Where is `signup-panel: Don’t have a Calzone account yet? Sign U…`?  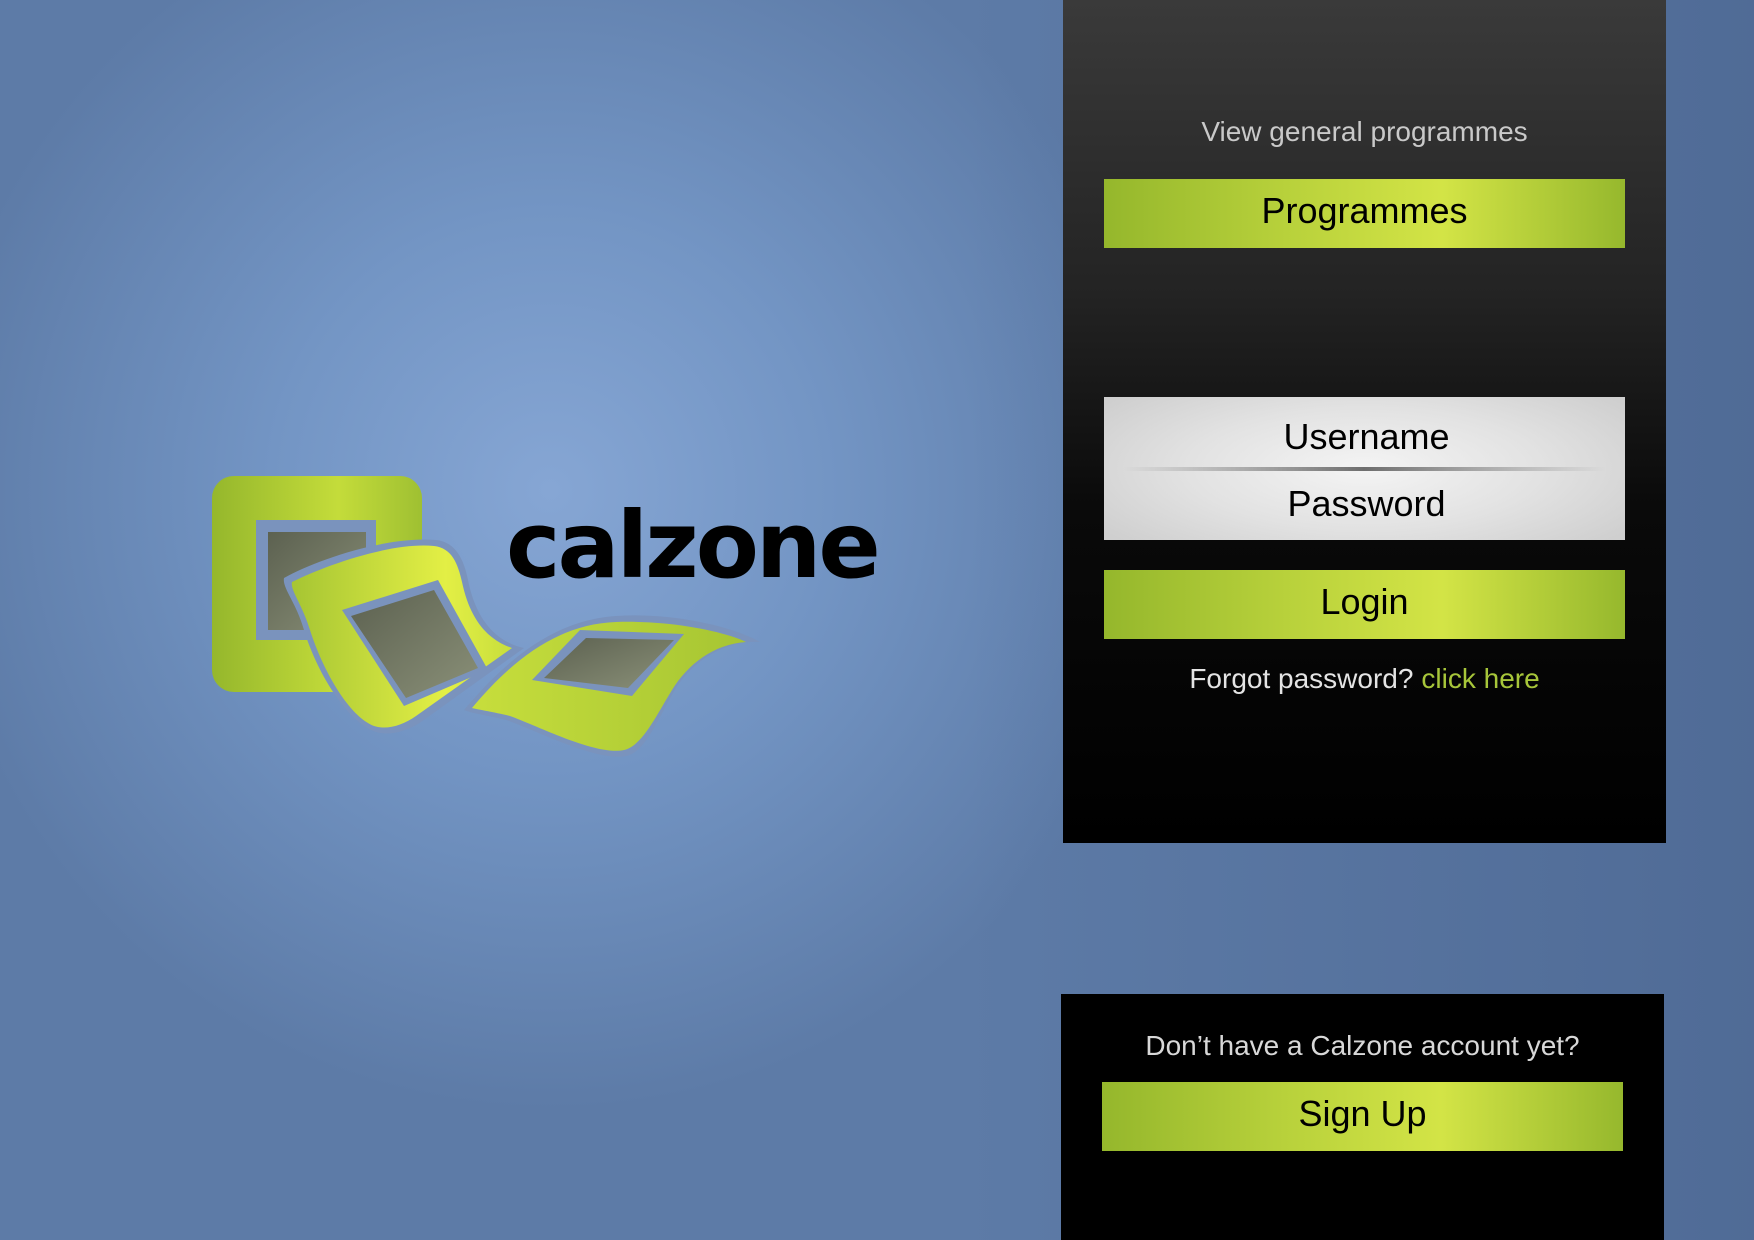 signup-panel: Don’t have a Calzone account yet? Sign U… is located at coordinates (1362, 1117).